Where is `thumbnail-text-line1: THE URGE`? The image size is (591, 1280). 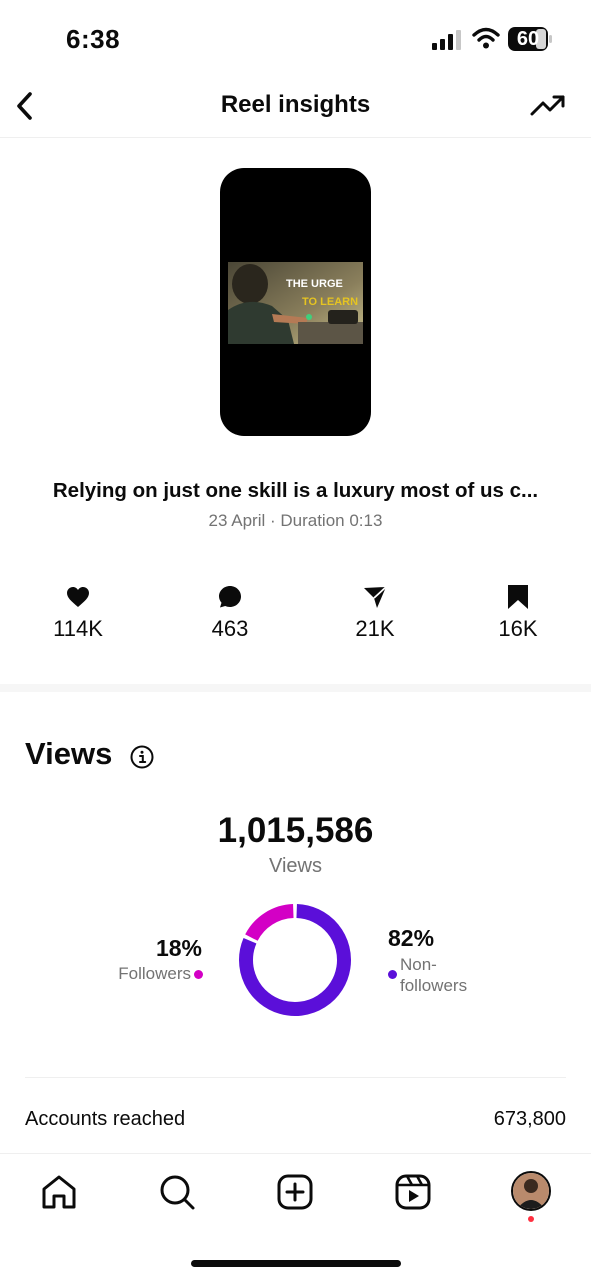
thumbnail-text-line1: THE URGE is located at coordinates (314, 284).